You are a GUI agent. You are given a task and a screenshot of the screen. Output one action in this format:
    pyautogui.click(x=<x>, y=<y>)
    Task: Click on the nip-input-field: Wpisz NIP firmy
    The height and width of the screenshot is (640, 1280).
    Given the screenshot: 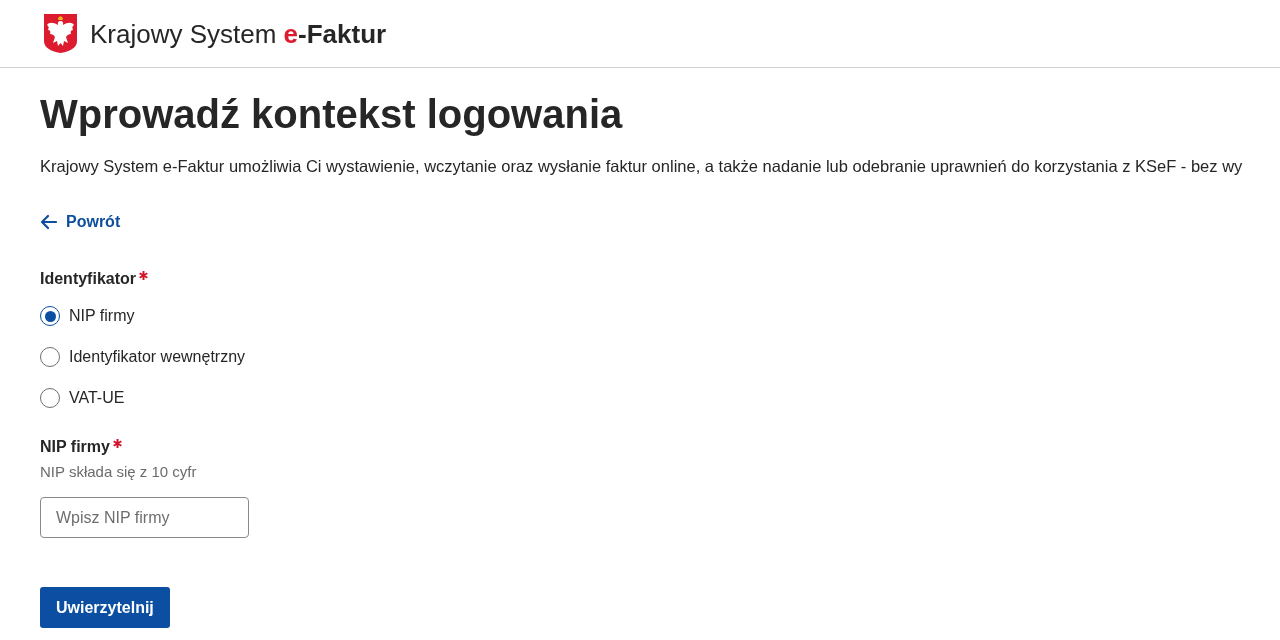 What is the action you would take?
    pyautogui.click(x=144, y=517)
    